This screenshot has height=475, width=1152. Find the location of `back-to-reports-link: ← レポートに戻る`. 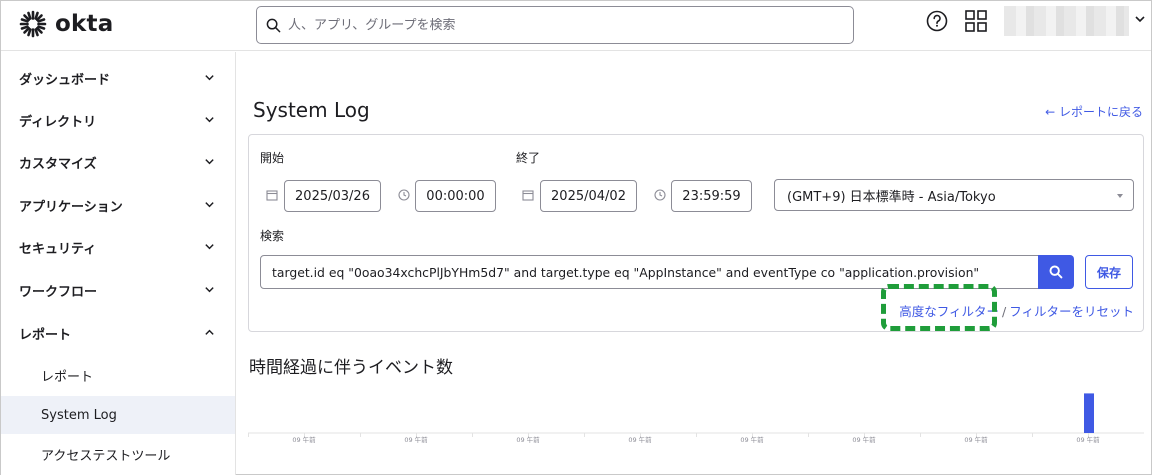

back-to-reports-link: ← レポートに戻る is located at coordinates (1094, 111).